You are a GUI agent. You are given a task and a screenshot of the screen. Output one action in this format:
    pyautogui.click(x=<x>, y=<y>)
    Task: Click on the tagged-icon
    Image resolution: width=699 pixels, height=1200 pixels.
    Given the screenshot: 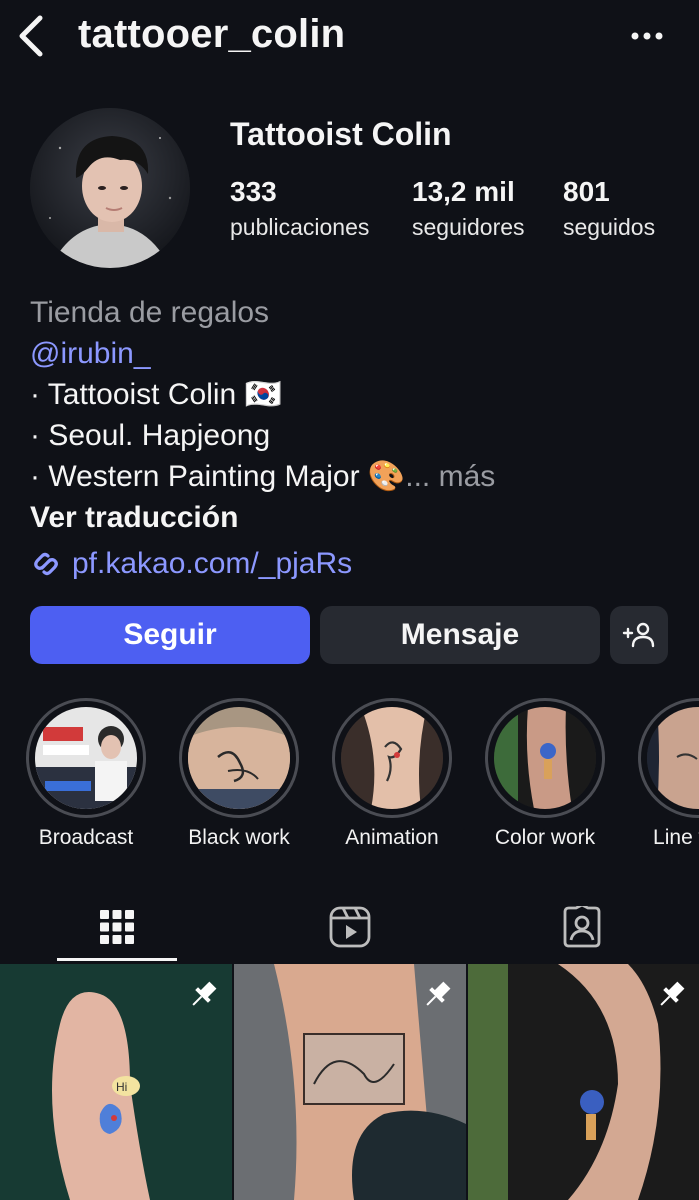 What is the action you would take?
    pyautogui.click(x=582, y=927)
    